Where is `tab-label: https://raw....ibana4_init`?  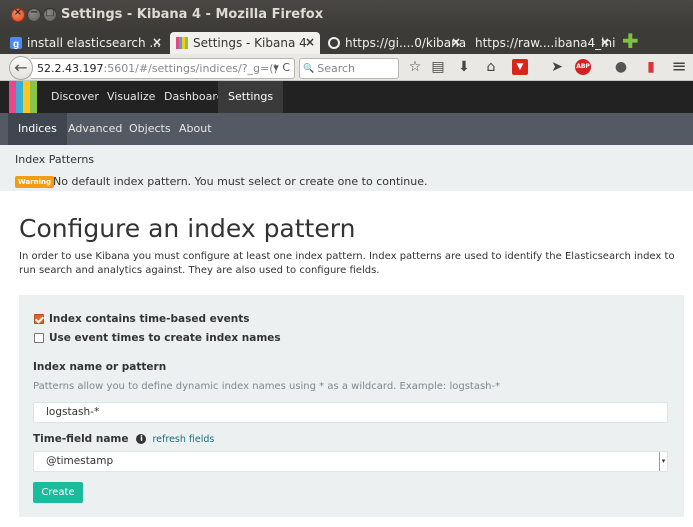 tab-label: https://raw....ibana4_init is located at coordinates (545, 43).